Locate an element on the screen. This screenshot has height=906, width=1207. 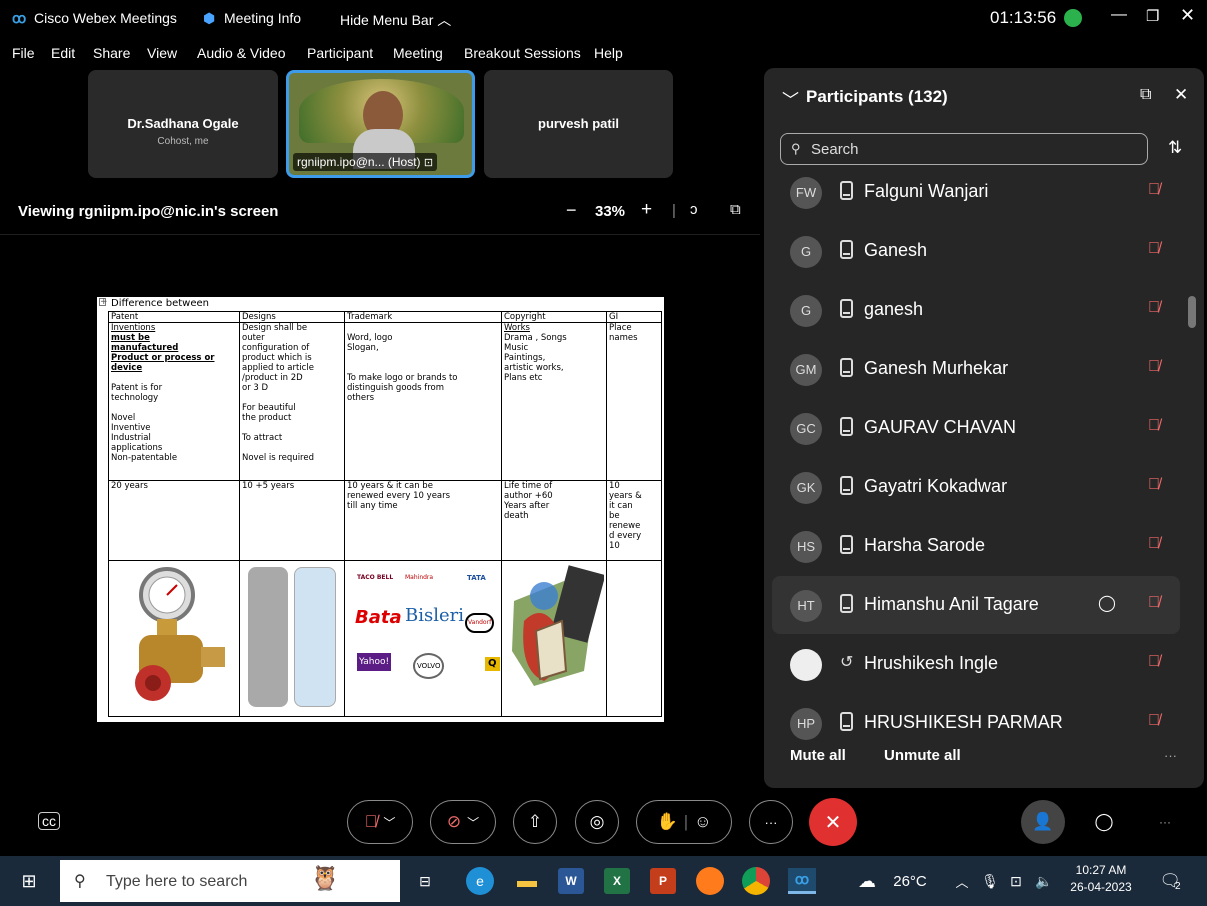
popout-screen-icon: ⧉ is located at coordinates (735, 209).